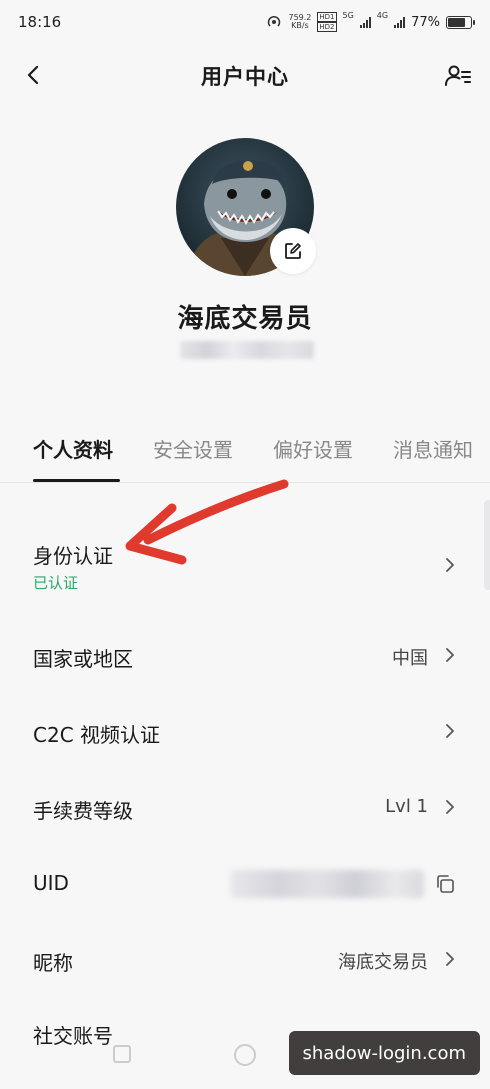 Image resolution: width=490 pixels, height=1089 pixels. Describe the element at coordinates (384, 1053) in the screenshot. I see `watermark: shadow-login.com` at that location.